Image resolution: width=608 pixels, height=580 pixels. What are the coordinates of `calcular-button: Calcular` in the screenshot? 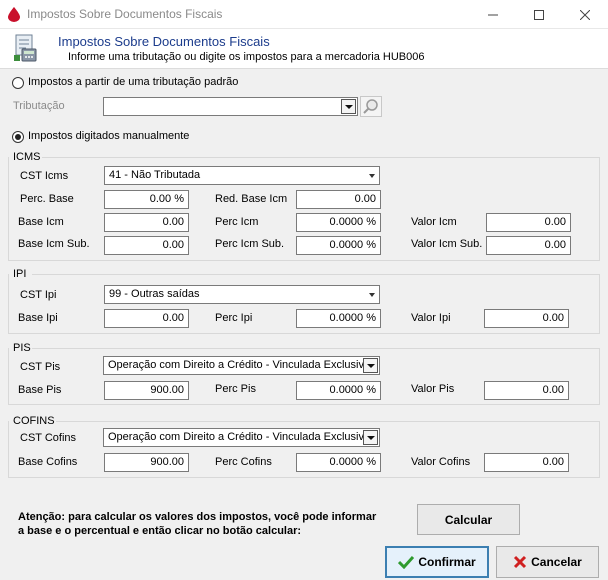 It's located at (468, 519).